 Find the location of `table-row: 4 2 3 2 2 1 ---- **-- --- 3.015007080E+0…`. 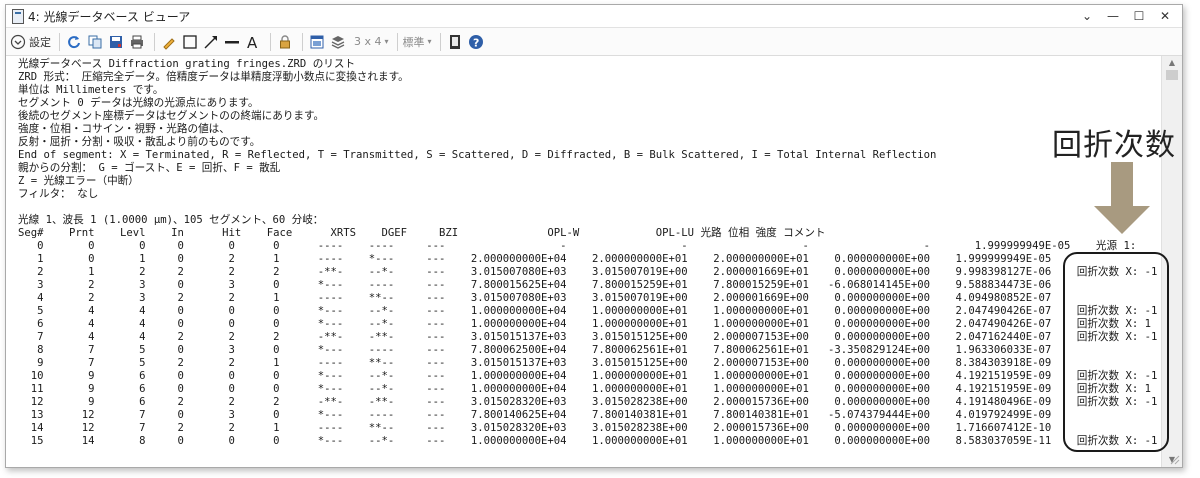

table-row: 4 2 3 2 2 1 ---- **-- --- 3.015007080E+0… is located at coordinates (535, 298).